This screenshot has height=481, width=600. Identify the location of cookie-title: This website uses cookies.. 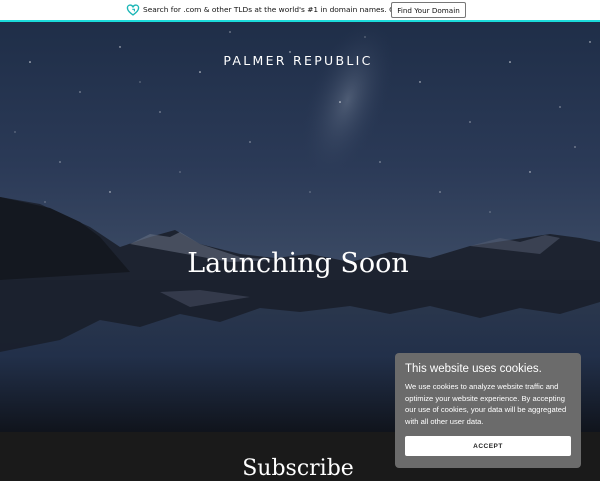
(473, 369).